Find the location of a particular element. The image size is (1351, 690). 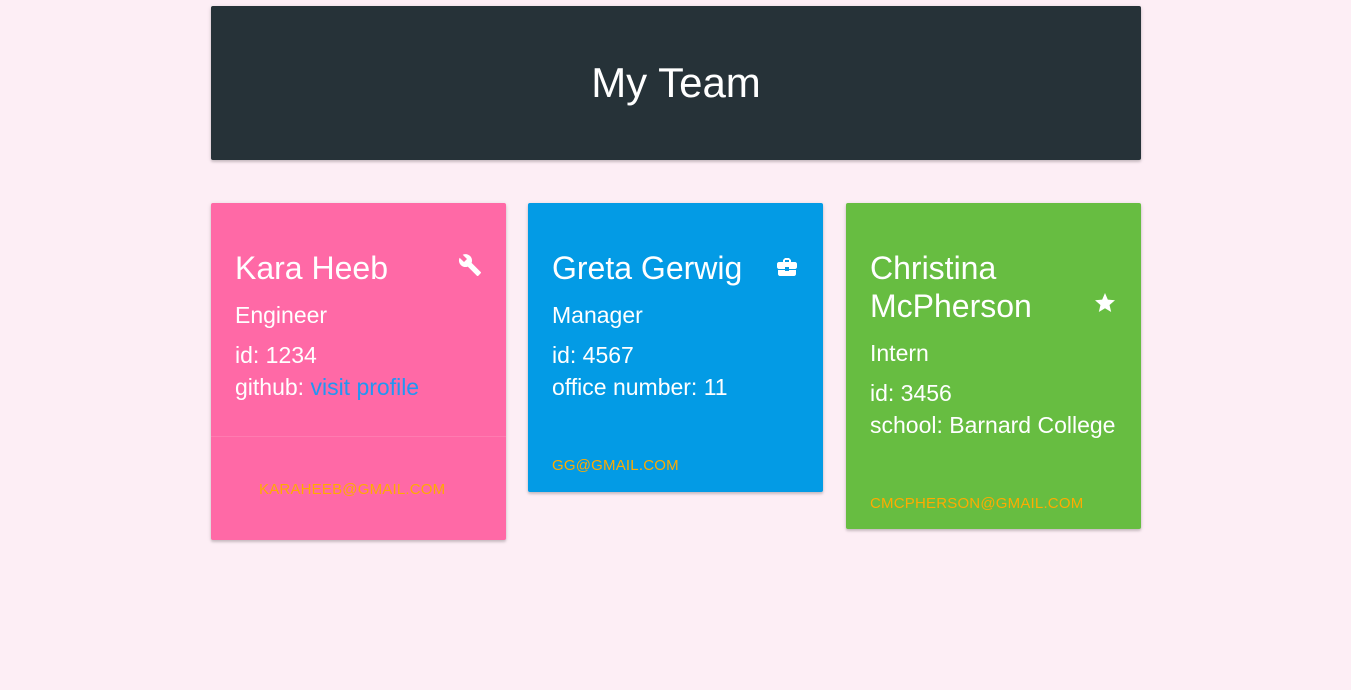

employee-school: school: Barnard College is located at coordinates (993, 425).